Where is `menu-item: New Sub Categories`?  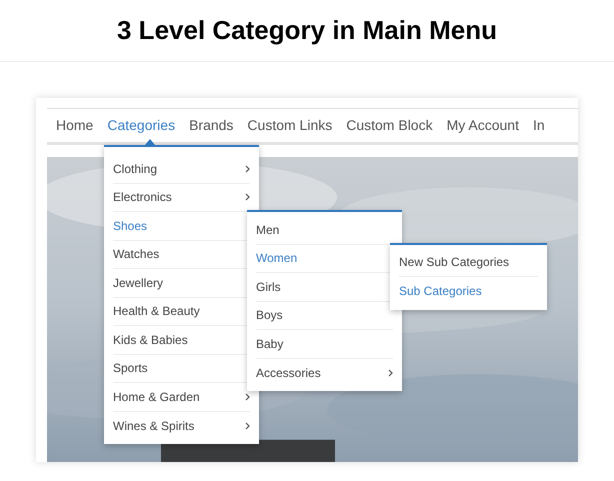
menu-item: New Sub Categories is located at coordinates (468, 262).